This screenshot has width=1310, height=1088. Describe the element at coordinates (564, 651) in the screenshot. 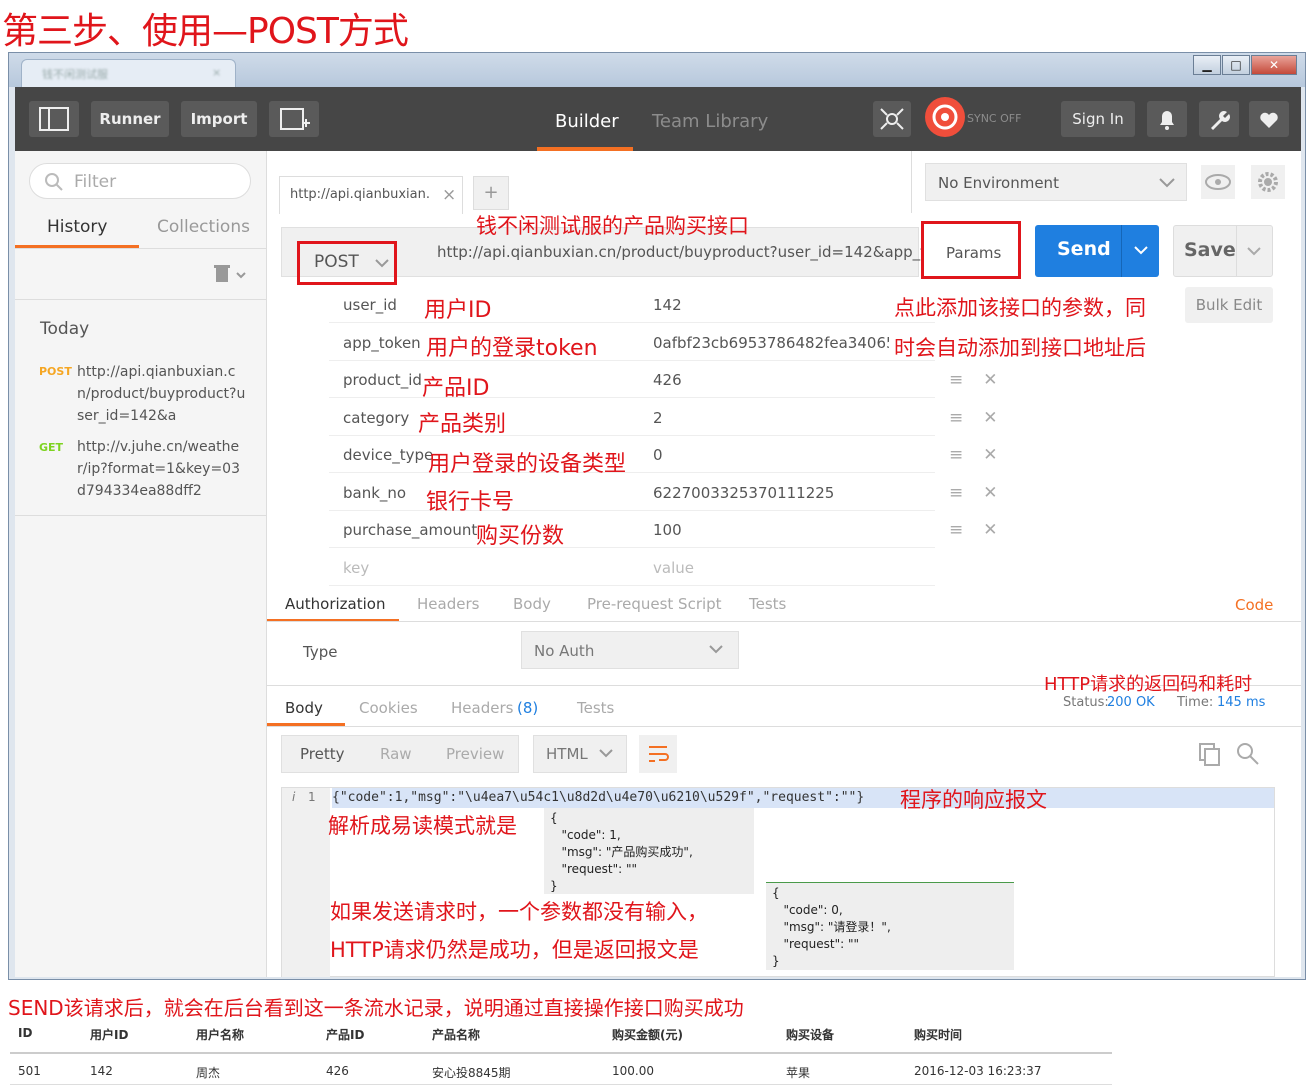

I see `auth-type-value: No Auth` at that location.